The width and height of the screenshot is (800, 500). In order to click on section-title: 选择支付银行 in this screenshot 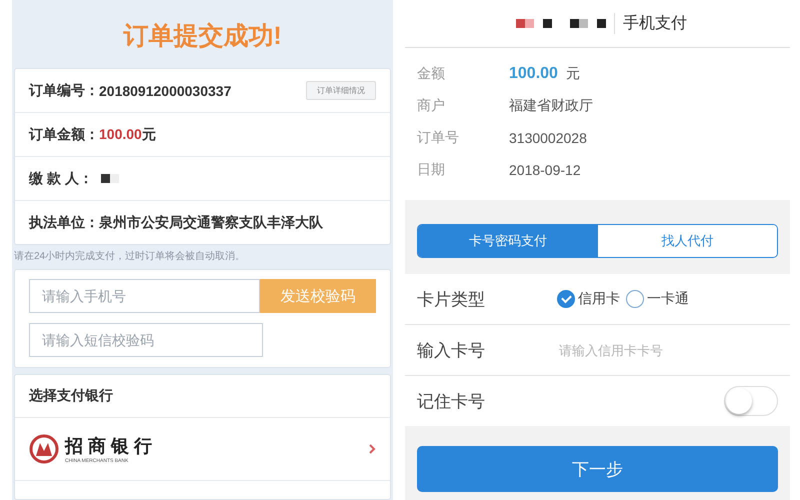, I will do `click(202, 396)`.